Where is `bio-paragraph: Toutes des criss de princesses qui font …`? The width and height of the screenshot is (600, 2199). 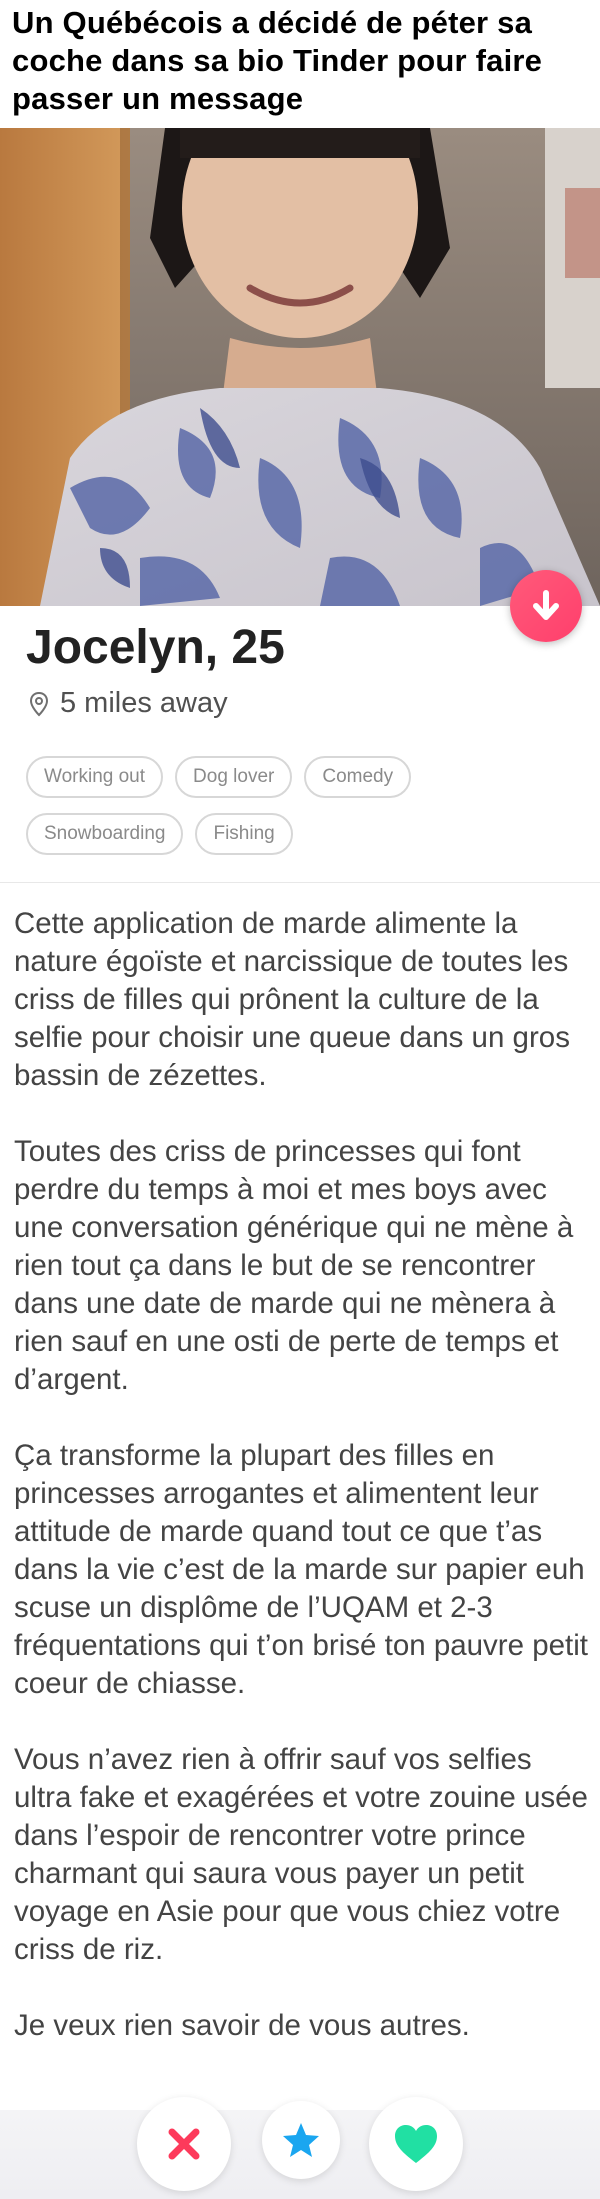 bio-paragraph: Toutes des criss de princesses qui font … is located at coordinates (294, 1265).